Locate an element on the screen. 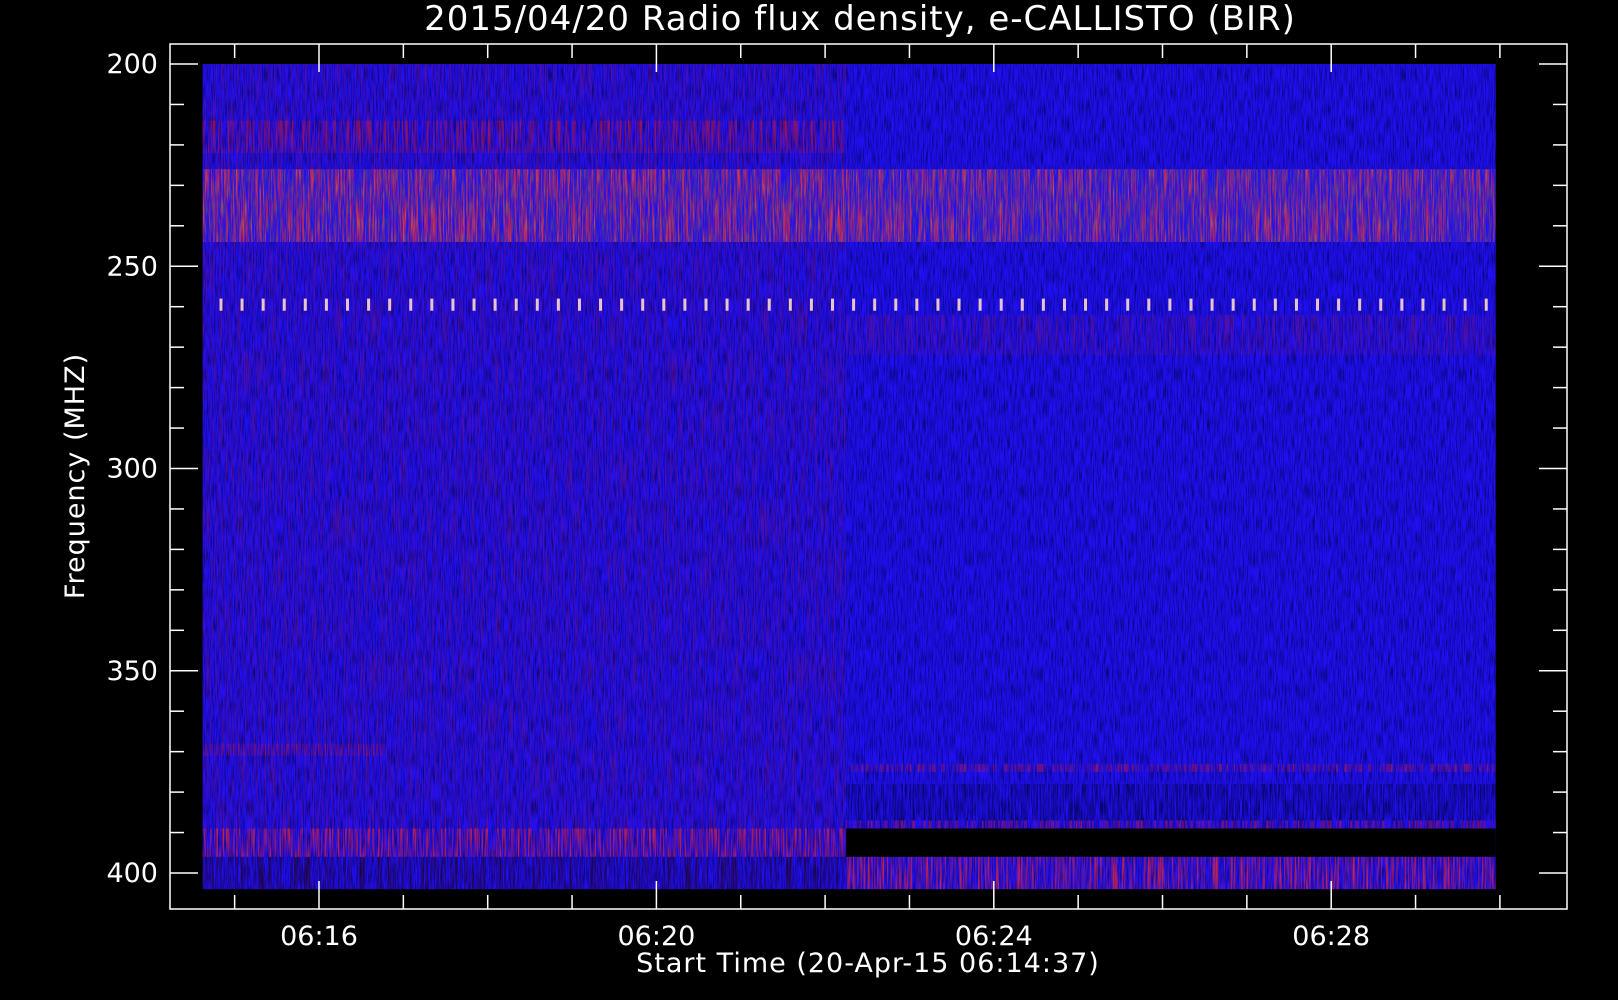 The image size is (1618, 1000). x-axis-label: Start Time (20-Apr-15 06:14:37) is located at coordinates (868, 963).